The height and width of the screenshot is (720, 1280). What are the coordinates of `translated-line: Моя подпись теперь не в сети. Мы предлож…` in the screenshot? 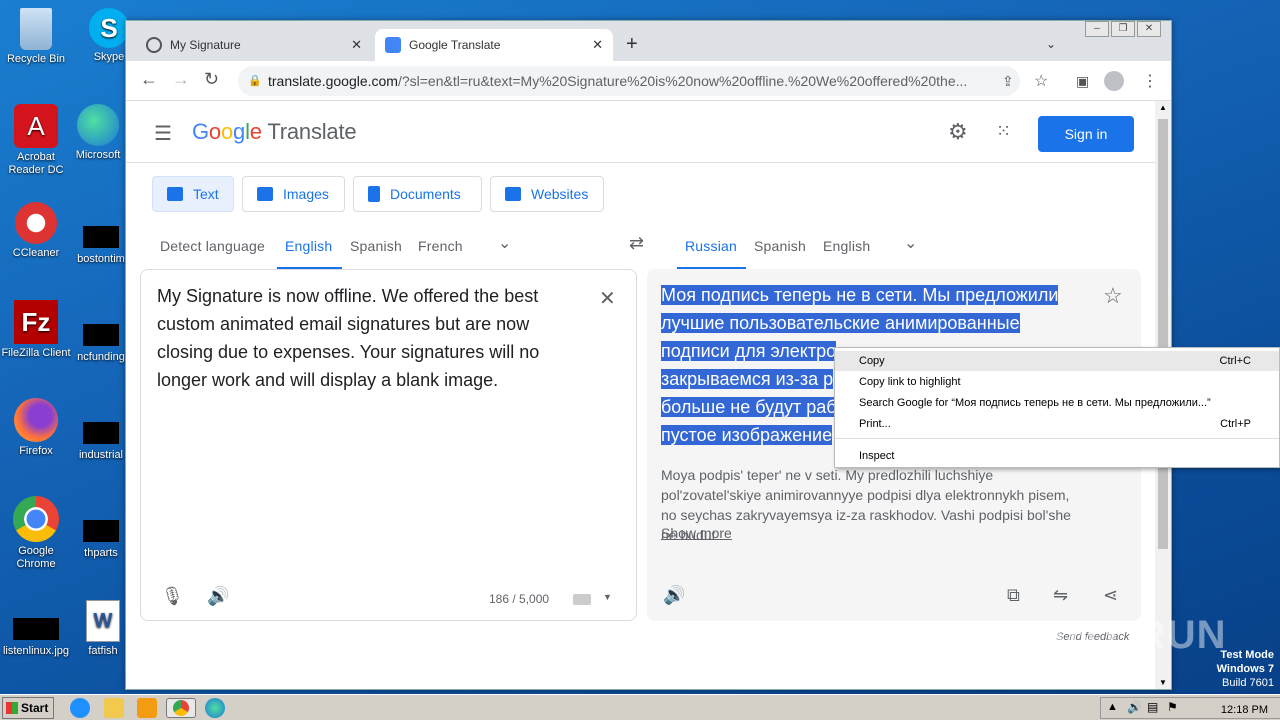 It's located at (860, 295).